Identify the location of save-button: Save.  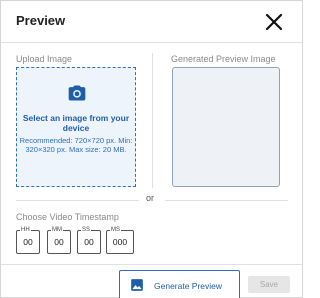
(269, 284).